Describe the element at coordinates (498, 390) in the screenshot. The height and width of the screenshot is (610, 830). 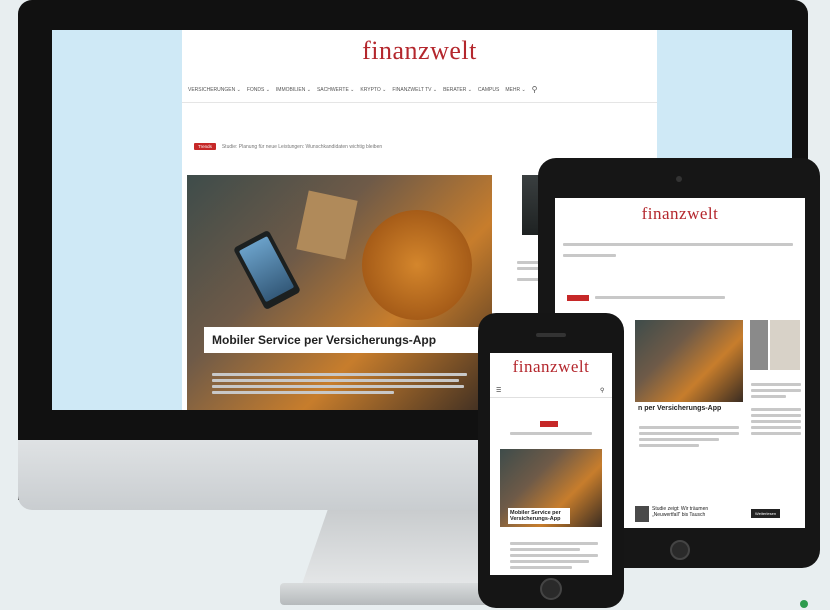
I see `menu-icon: ☰` at that location.